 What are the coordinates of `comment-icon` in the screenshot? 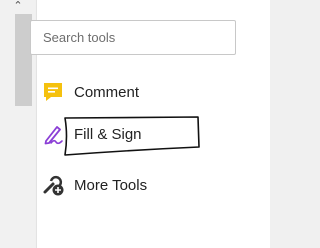 It's located at (53, 92).